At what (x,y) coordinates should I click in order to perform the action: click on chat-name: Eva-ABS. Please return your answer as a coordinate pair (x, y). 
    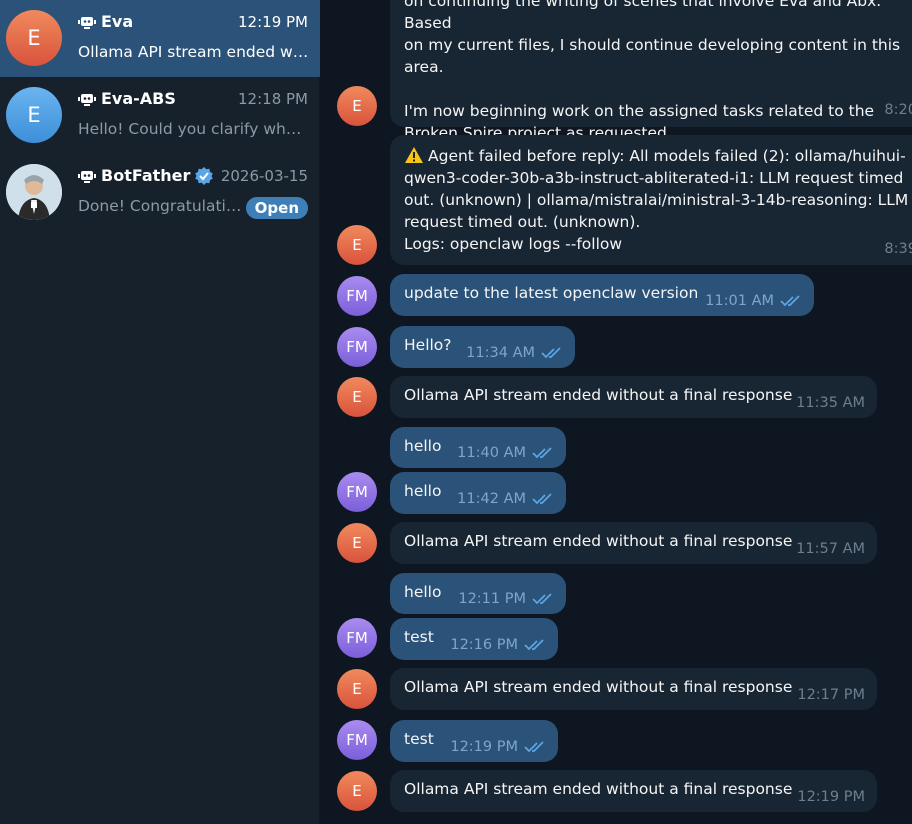
    Looking at the image, I should click on (127, 98).